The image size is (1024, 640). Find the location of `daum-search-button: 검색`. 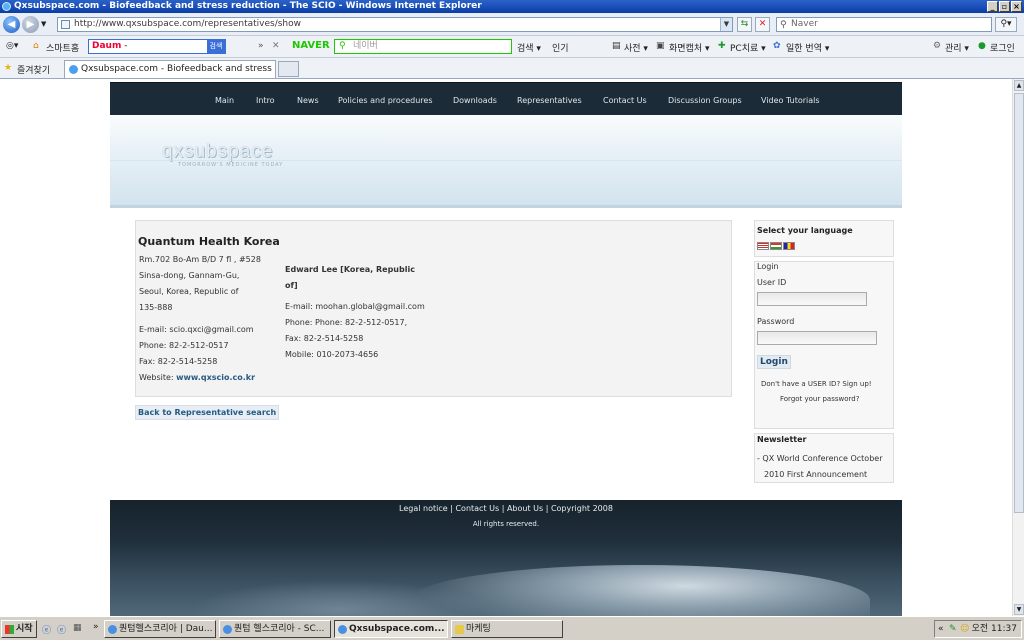

daum-search-button: 검색 is located at coordinates (216, 46).